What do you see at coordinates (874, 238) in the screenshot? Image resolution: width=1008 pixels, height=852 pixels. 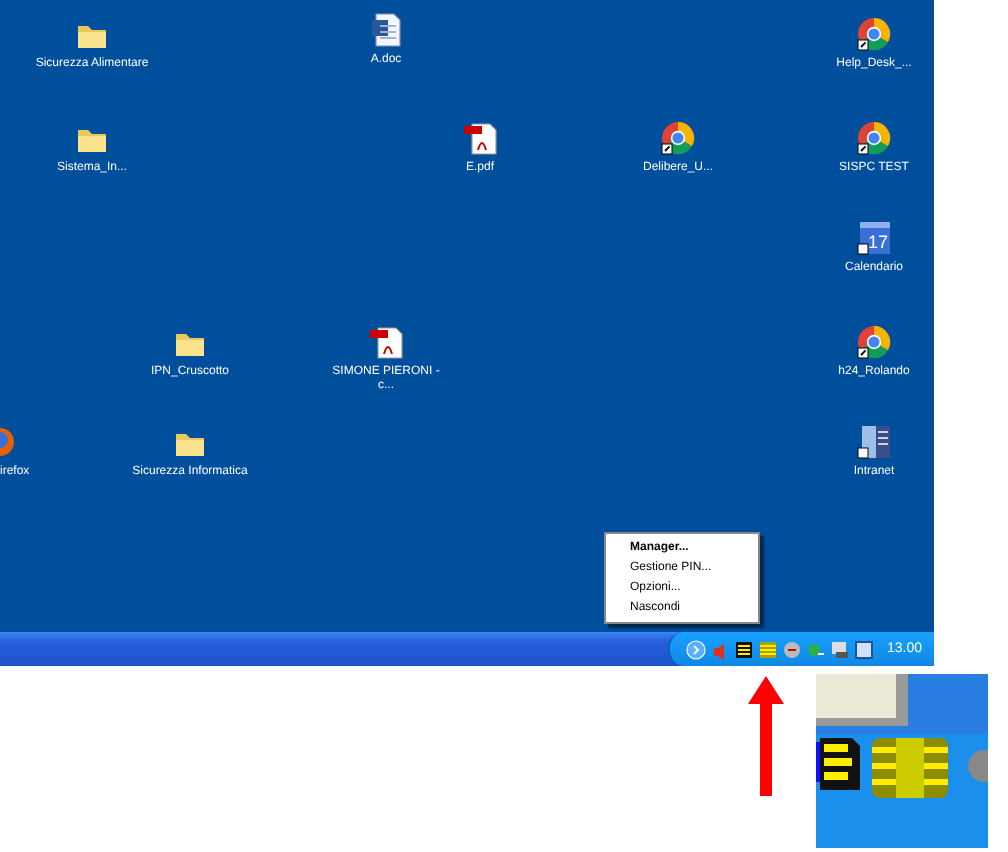 I see `calendar-icon: 17` at bounding box center [874, 238].